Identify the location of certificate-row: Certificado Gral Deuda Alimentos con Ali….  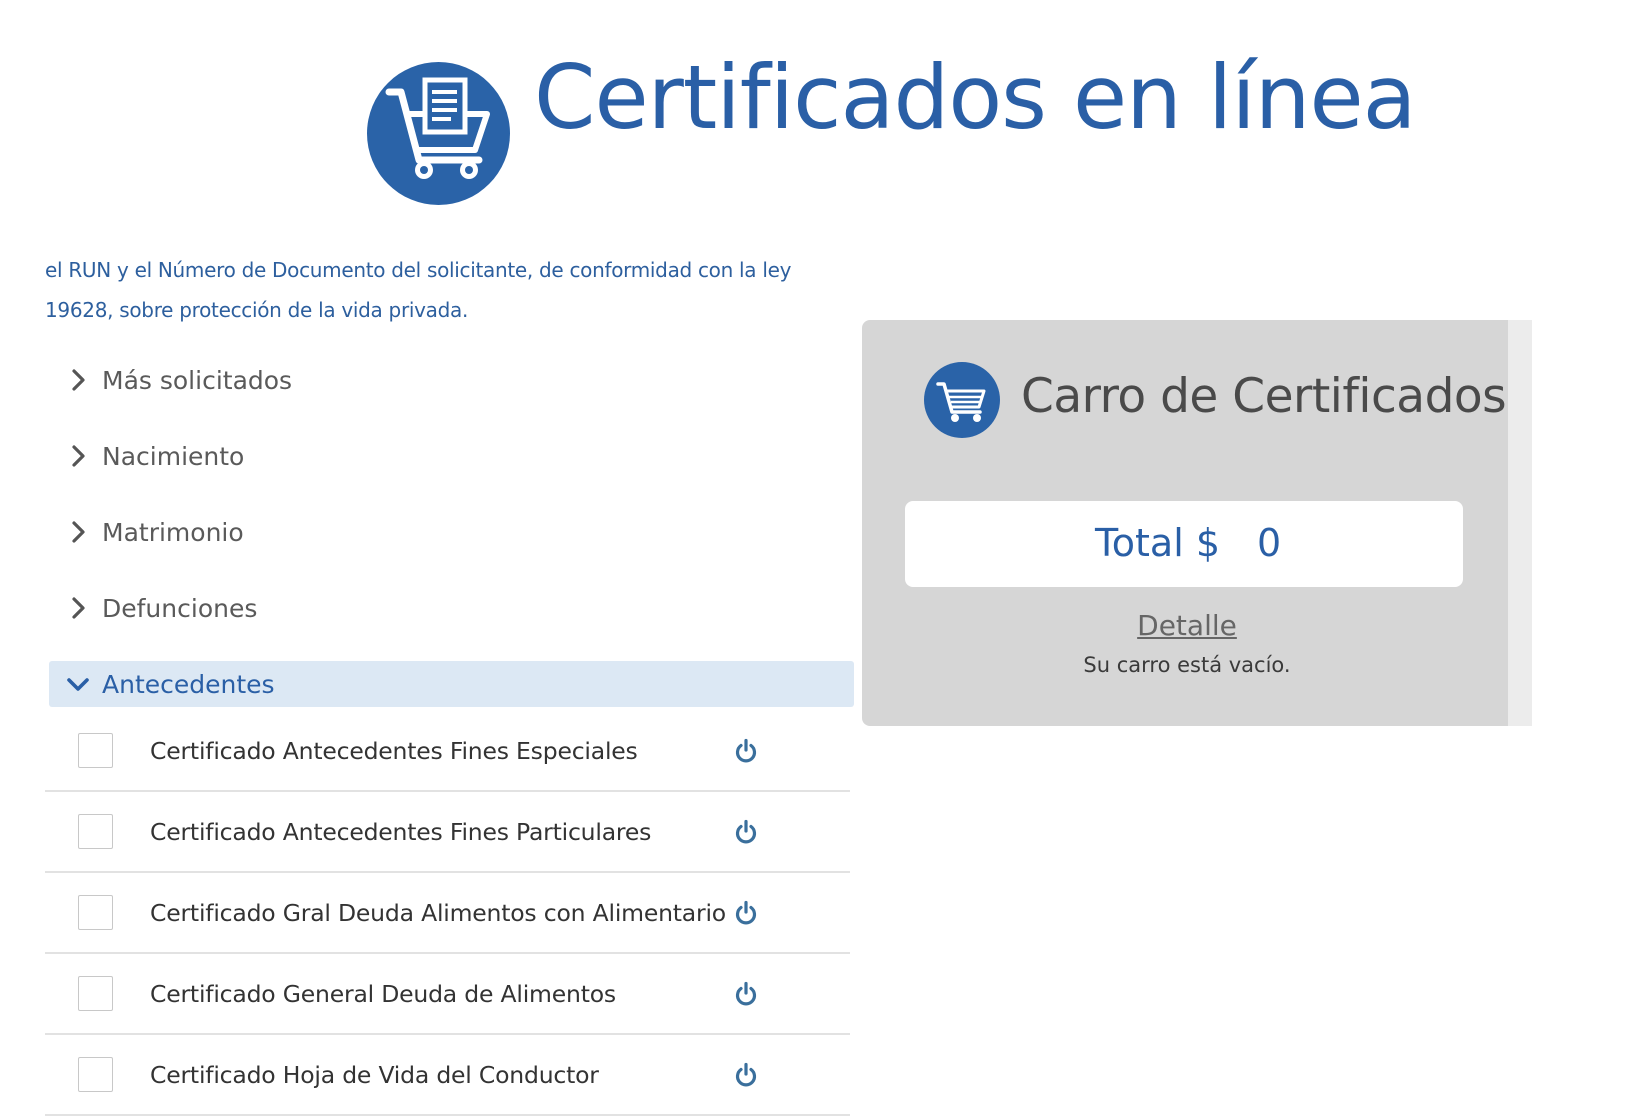
(447, 914).